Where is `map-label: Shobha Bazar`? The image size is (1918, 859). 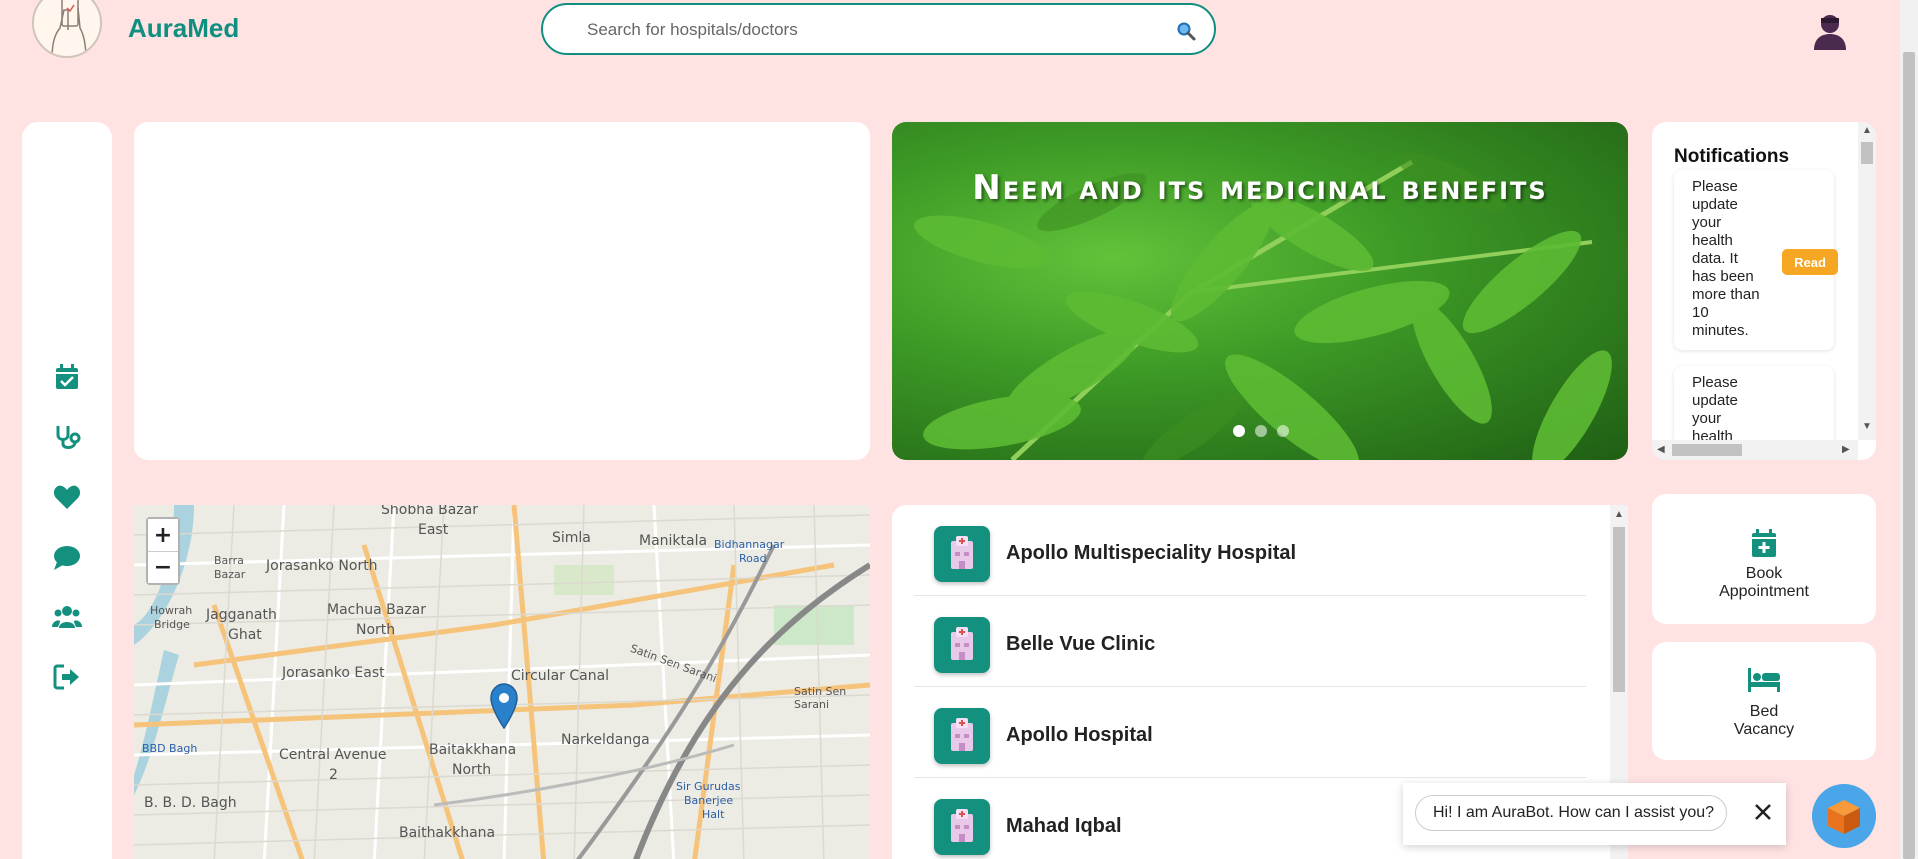
map-label: Shobha Bazar is located at coordinates (429, 511).